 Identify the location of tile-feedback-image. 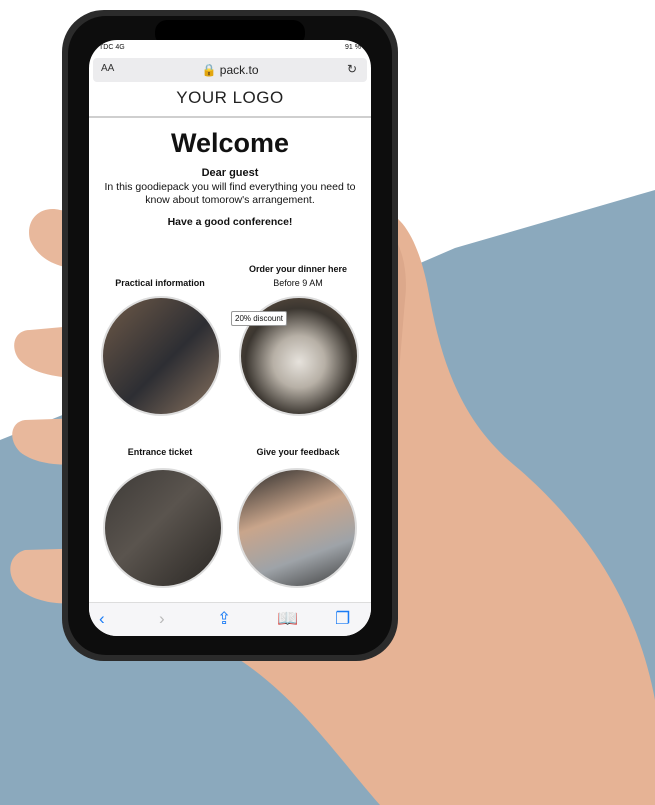
(297, 528).